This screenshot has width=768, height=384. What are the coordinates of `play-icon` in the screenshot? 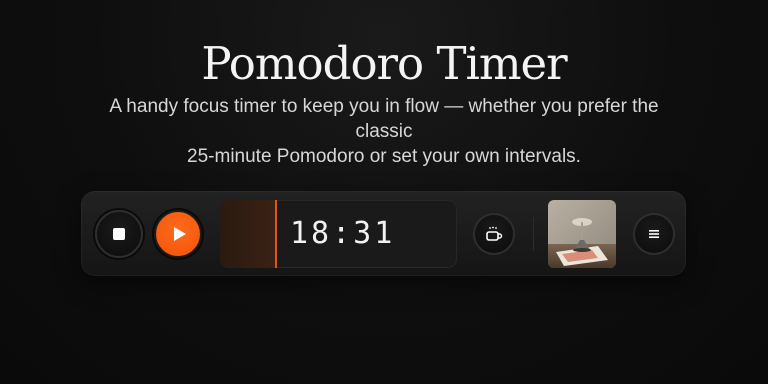 It's located at (179, 234).